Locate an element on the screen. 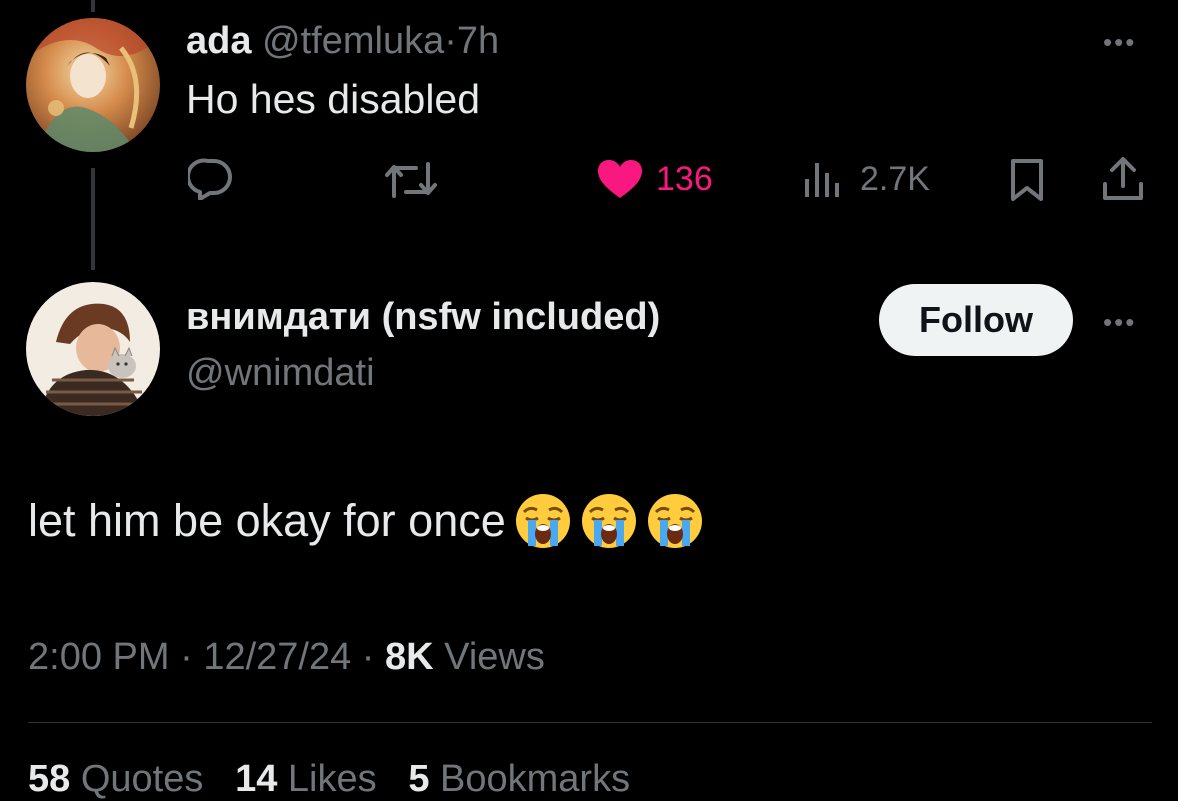 The image size is (1178, 801). heart-filled-icon is located at coordinates (620, 179).